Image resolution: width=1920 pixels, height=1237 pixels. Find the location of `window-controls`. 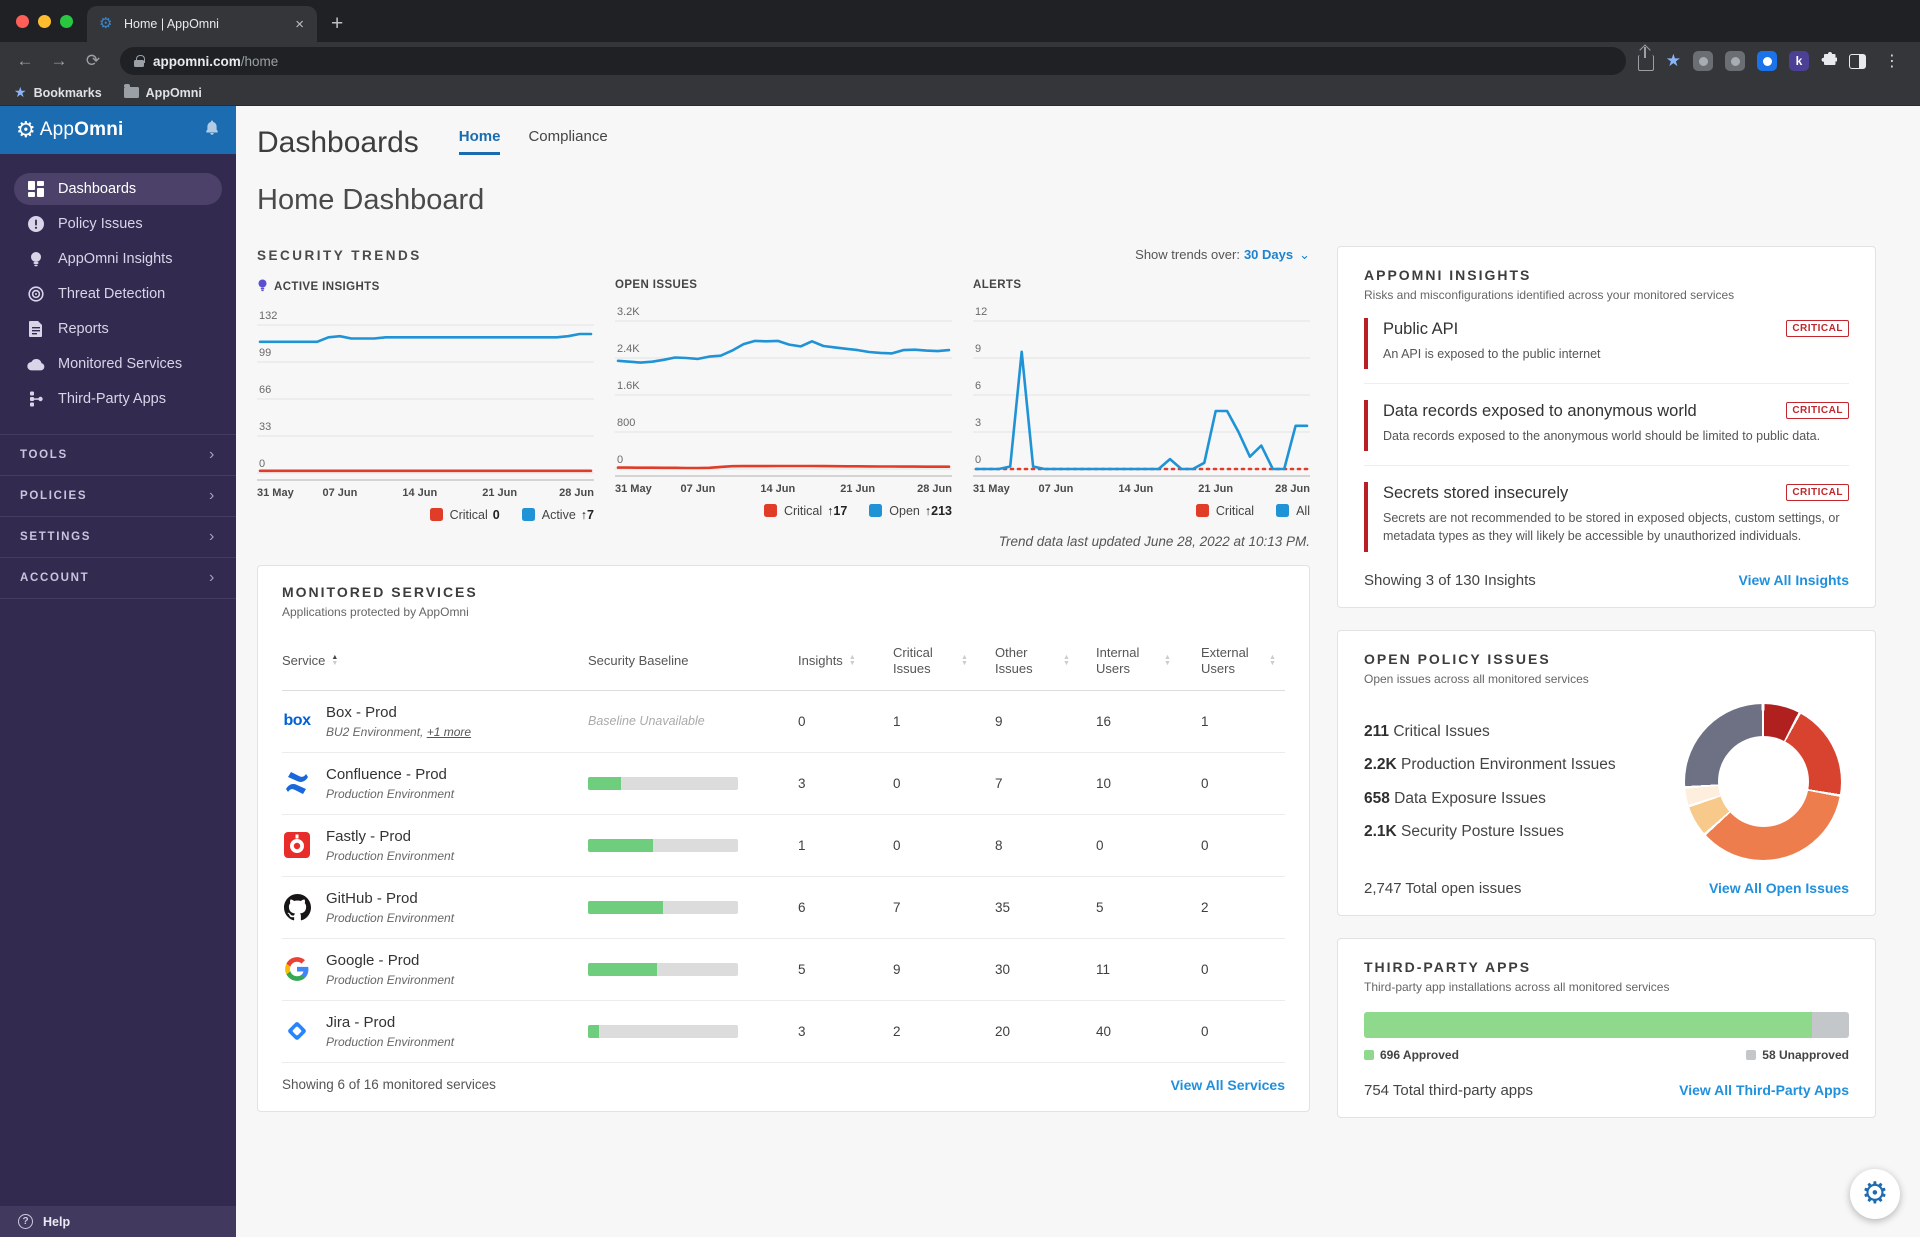

window-controls is located at coordinates (43, 21).